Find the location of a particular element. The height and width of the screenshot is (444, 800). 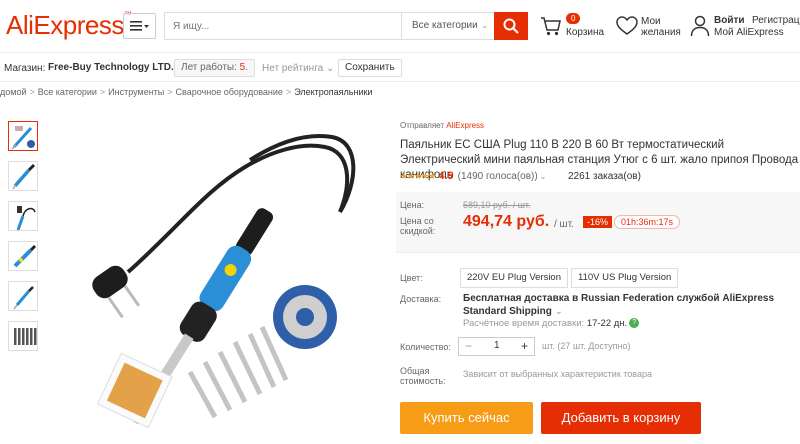

breadcrumb-item: Сварочное оборудование is located at coordinates (229, 92).